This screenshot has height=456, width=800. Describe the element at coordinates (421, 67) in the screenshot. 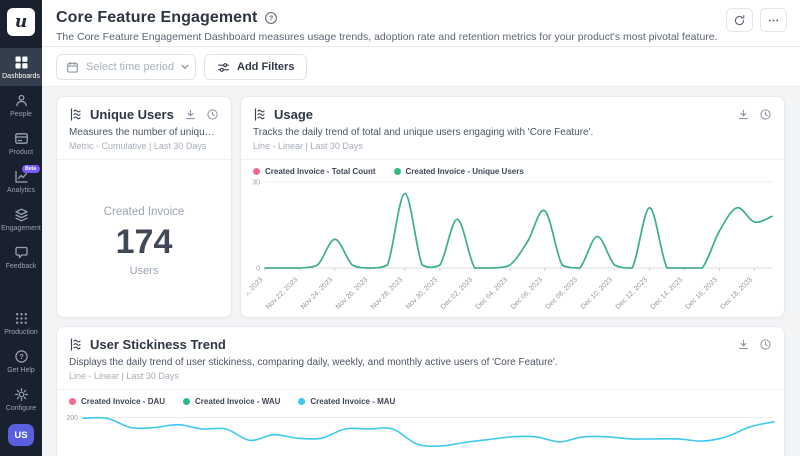

I see `filter-bar: Select time period Add Filters` at that location.